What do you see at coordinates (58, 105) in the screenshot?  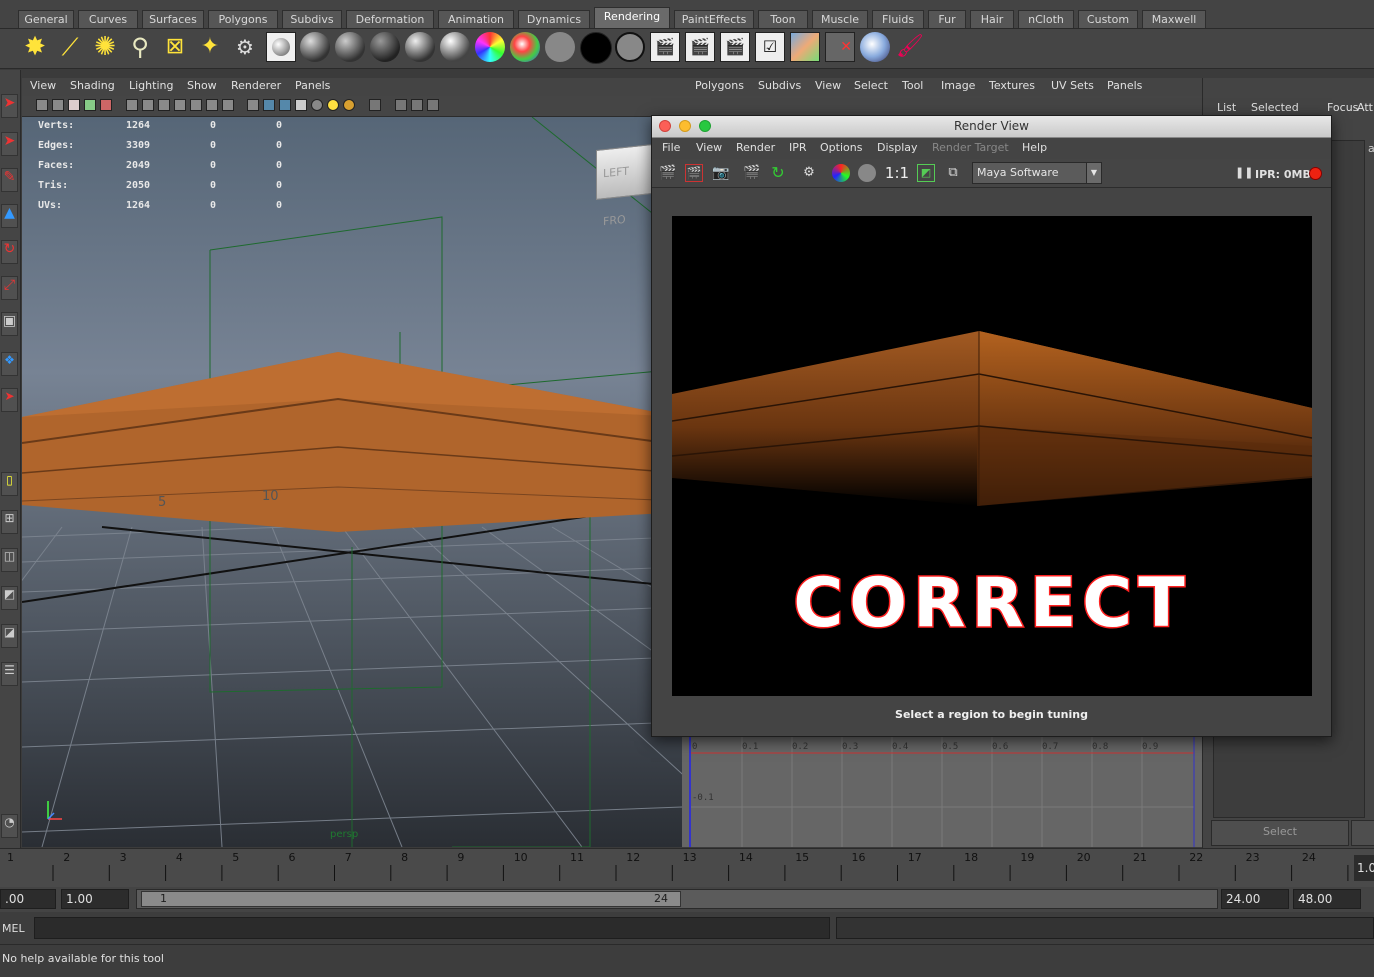 I see `camera-attributes-icon` at bounding box center [58, 105].